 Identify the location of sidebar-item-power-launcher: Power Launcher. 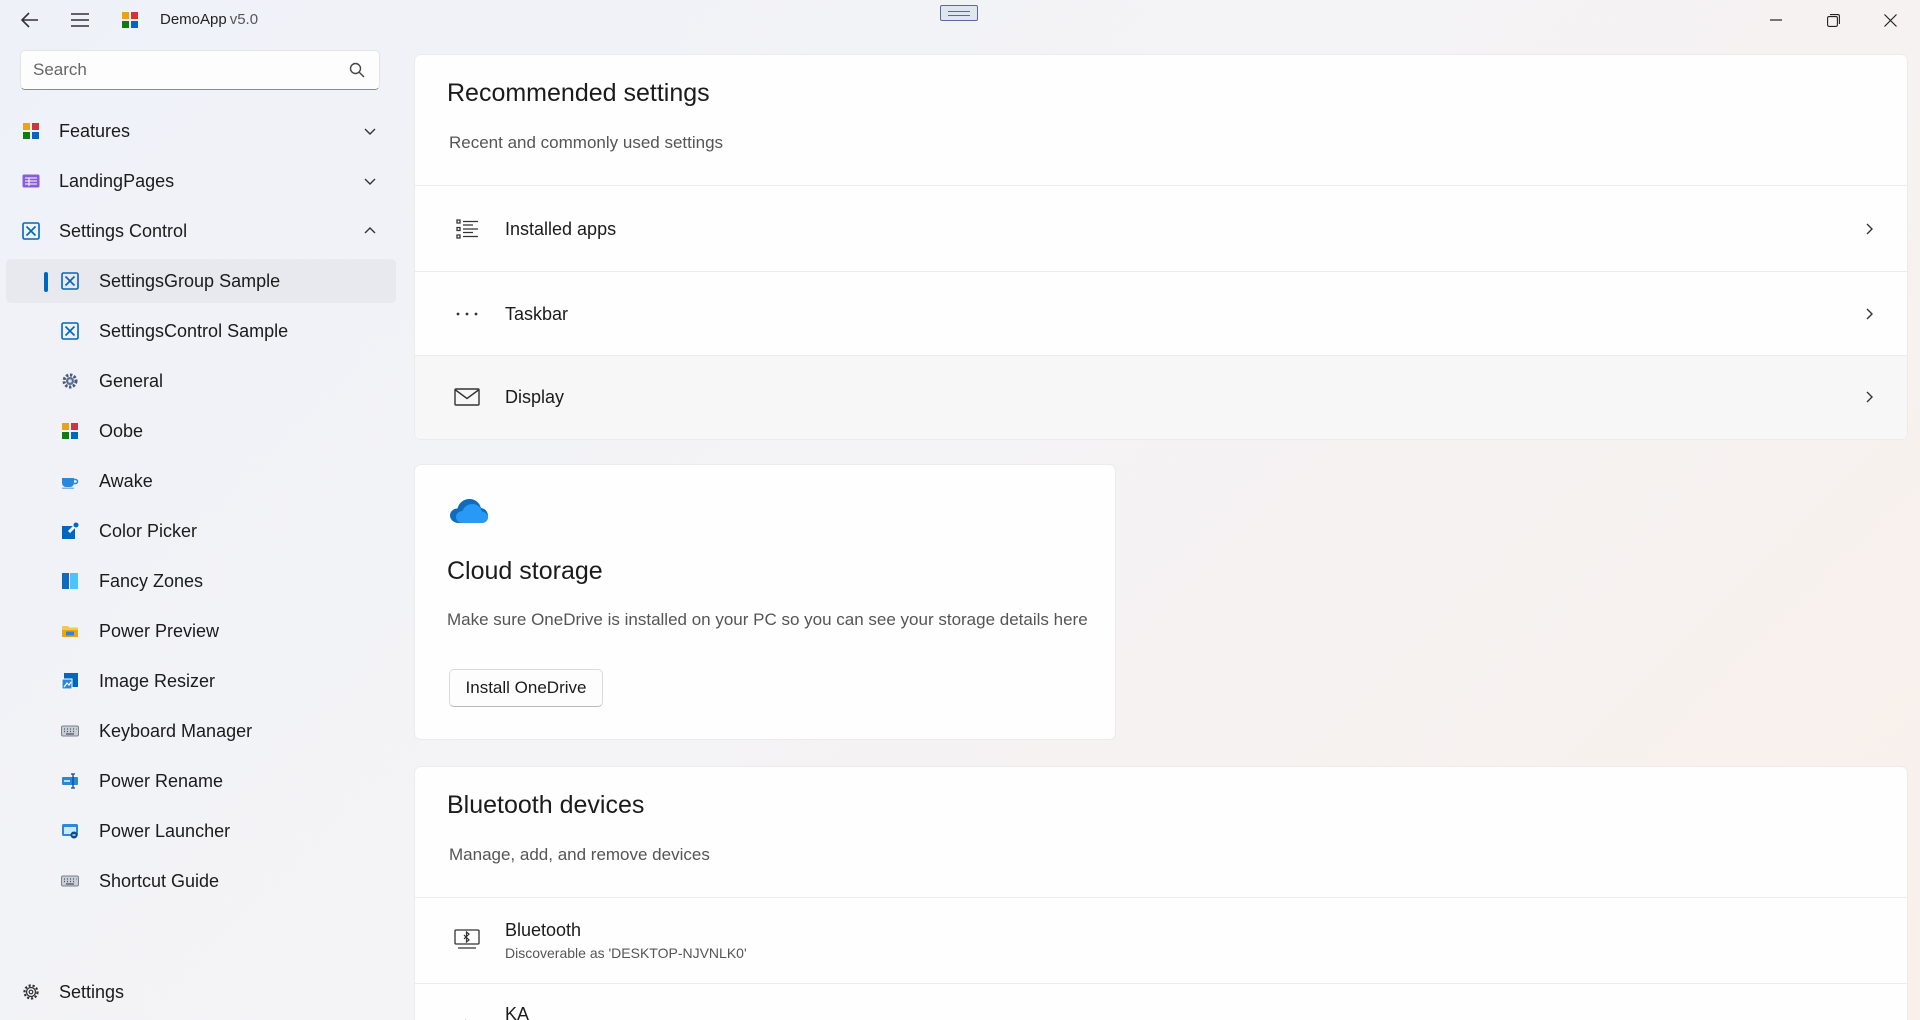
(201, 831).